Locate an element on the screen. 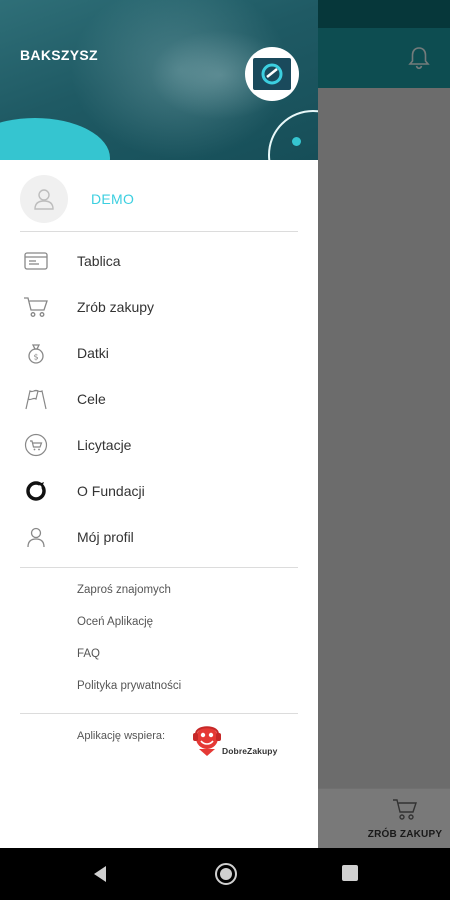 The width and height of the screenshot is (450, 900). menu-item-label: Mój profil is located at coordinates (105, 537).